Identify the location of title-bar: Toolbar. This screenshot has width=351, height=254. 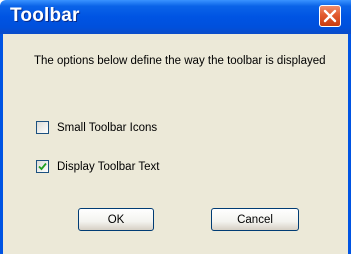
(175, 17).